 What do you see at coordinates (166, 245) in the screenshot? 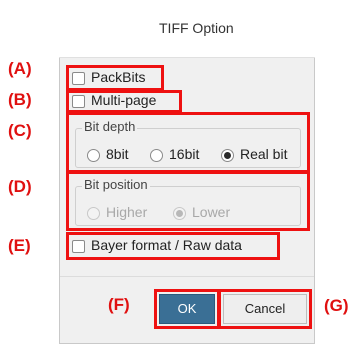
I see `bayer-label: Bayer format / Raw data` at bounding box center [166, 245].